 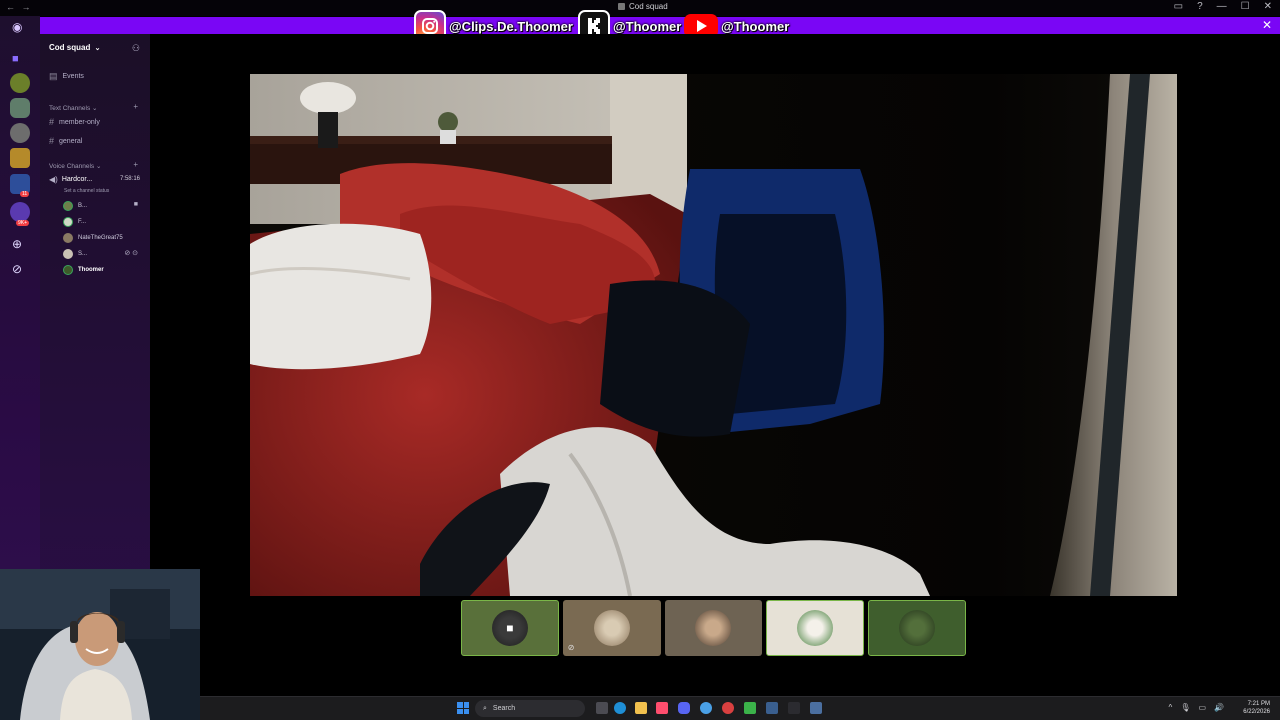 What do you see at coordinates (1256, 708) in the screenshot?
I see `taskbar-clock: 7:21 PM 6/22/2026` at bounding box center [1256, 708].